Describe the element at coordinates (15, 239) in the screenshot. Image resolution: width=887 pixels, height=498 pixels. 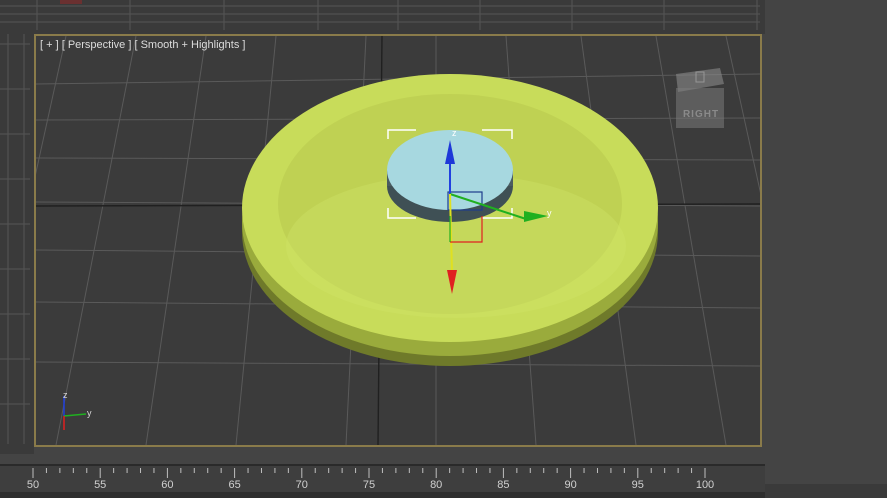
I see `left-grid` at that location.